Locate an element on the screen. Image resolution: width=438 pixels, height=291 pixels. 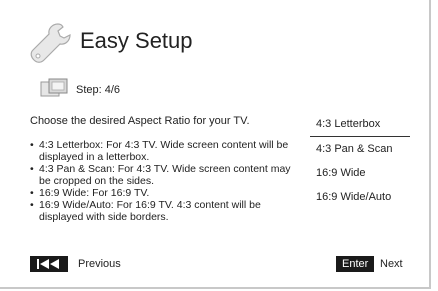
next-label: Next is located at coordinates (391, 264).